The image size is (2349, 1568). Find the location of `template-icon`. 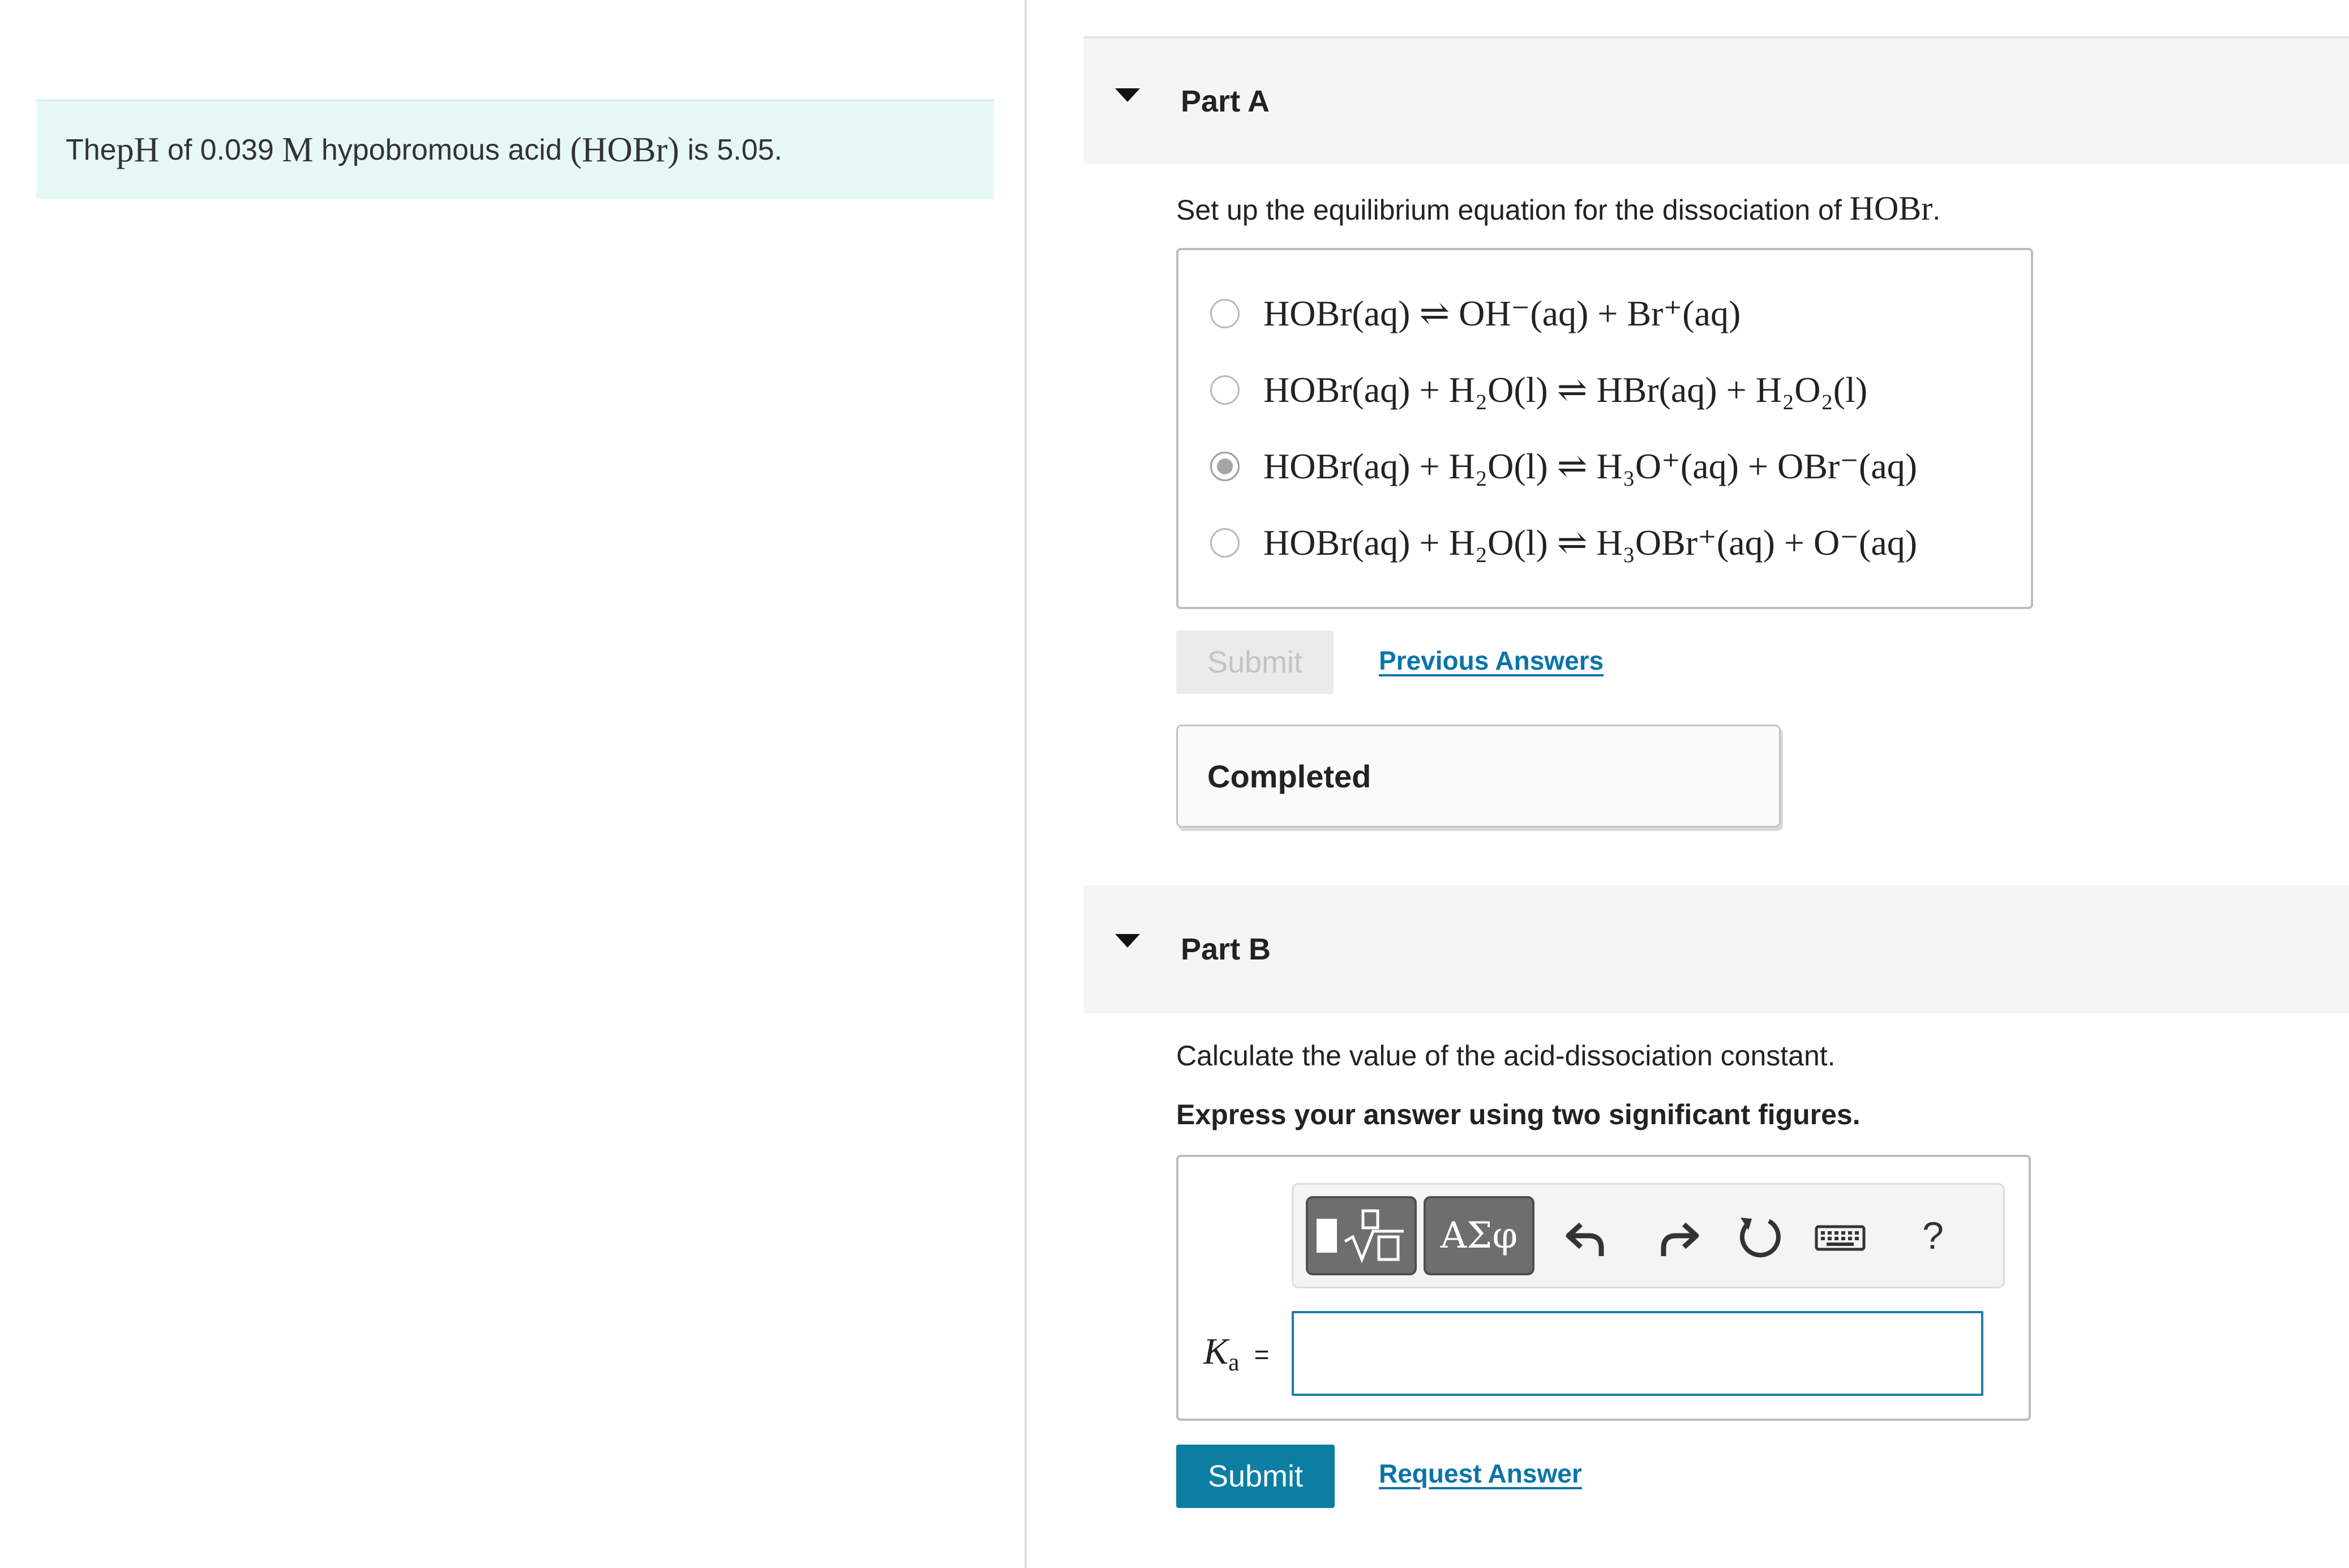

template-icon is located at coordinates (1362, 1236).